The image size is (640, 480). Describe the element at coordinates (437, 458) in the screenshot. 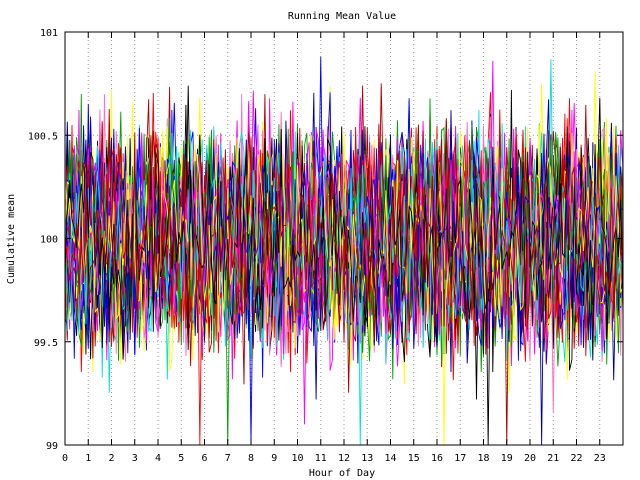

I see `x-tick-label: 16` at that location.